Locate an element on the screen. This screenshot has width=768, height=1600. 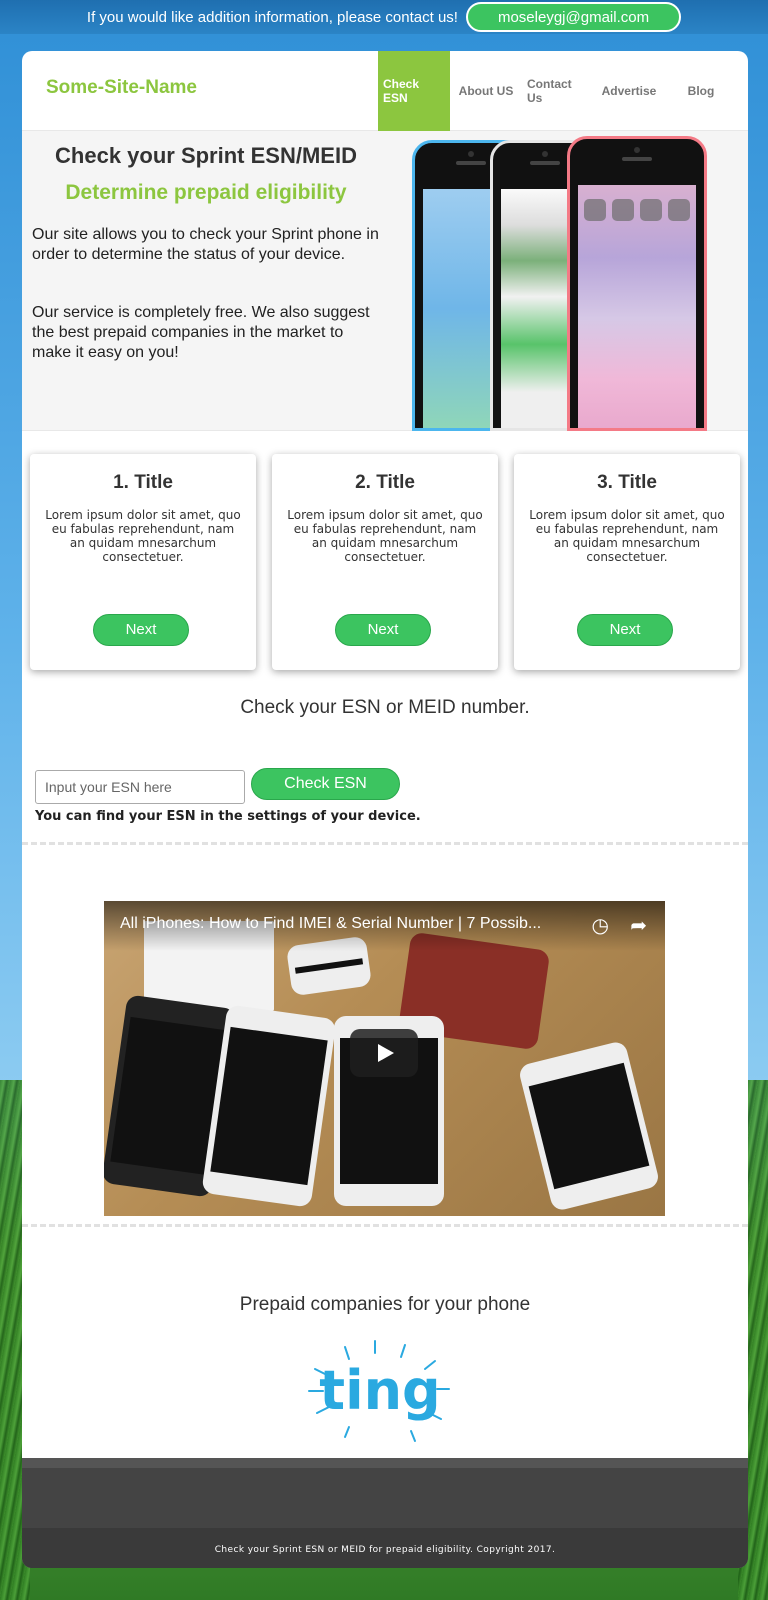
phones-image is located at coordinates (562, 283).